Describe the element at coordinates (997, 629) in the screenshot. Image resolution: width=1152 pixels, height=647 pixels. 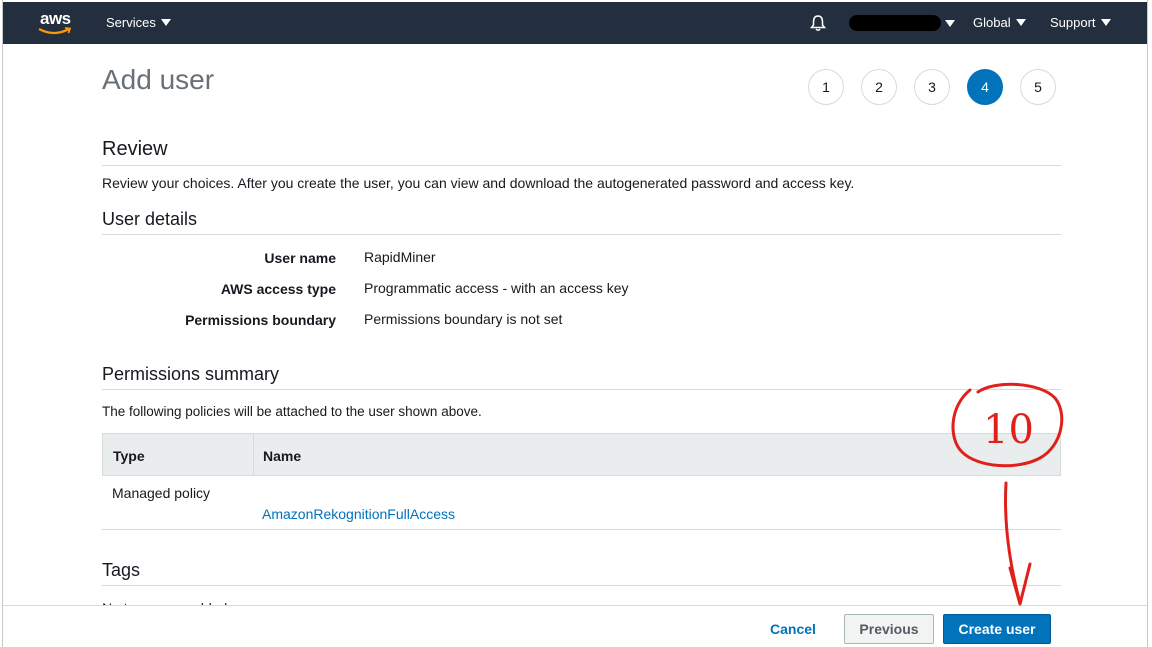
I see `create-user-button: Create user` at that location.